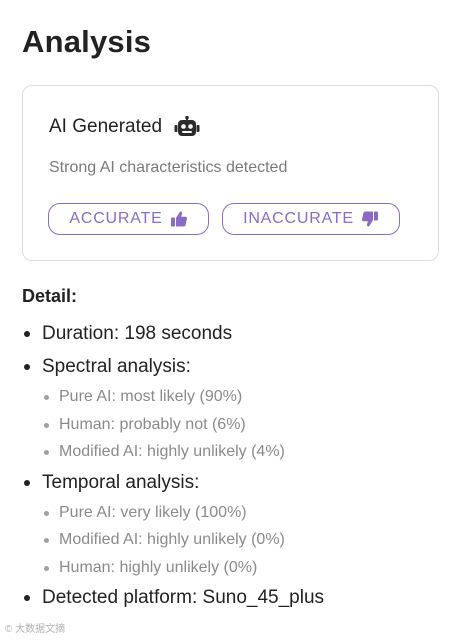  Describe the element at coordinates (87, 41) in the screenshot. I see `page-title: Analysis` at that location.